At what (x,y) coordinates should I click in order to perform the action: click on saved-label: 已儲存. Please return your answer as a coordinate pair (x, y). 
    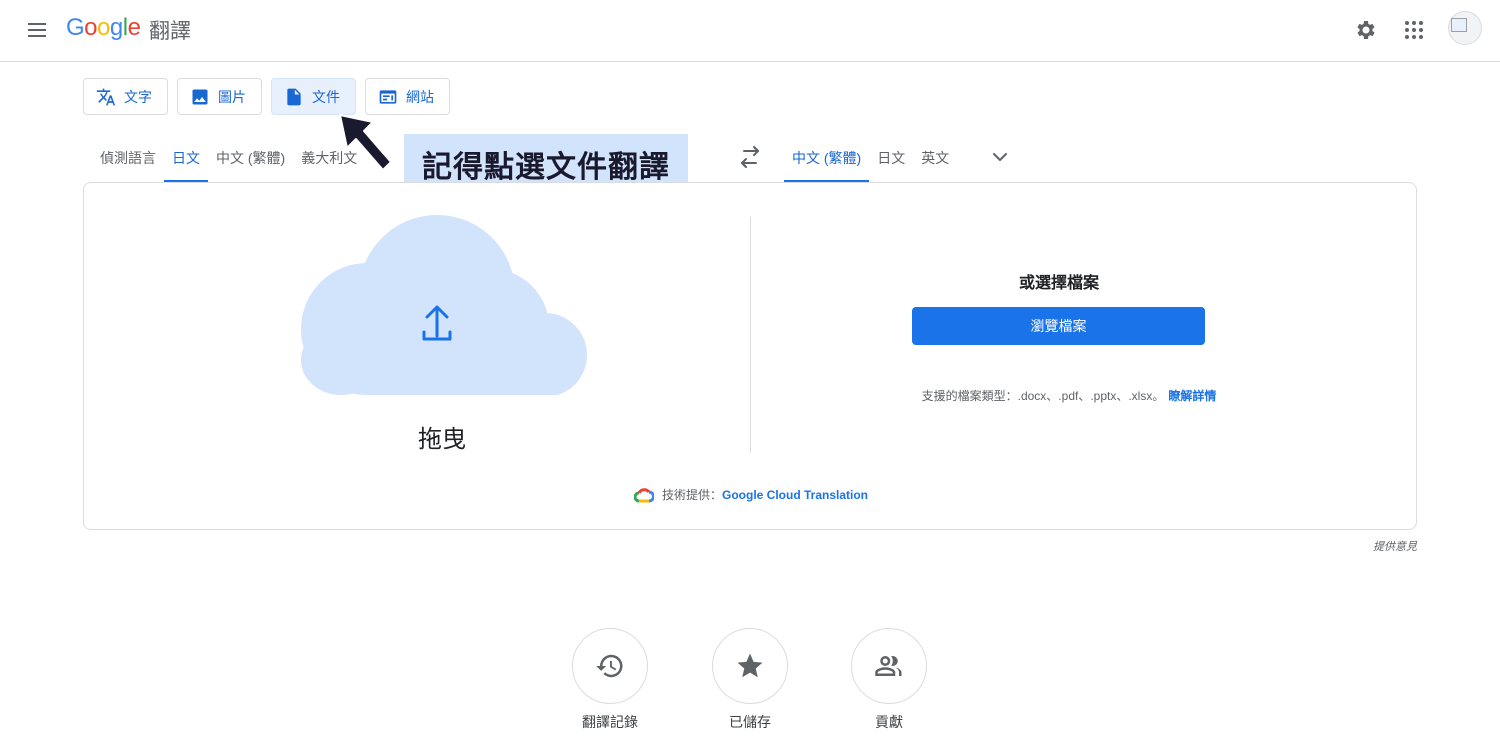
    Looking at the image, I should click on (750, 722).